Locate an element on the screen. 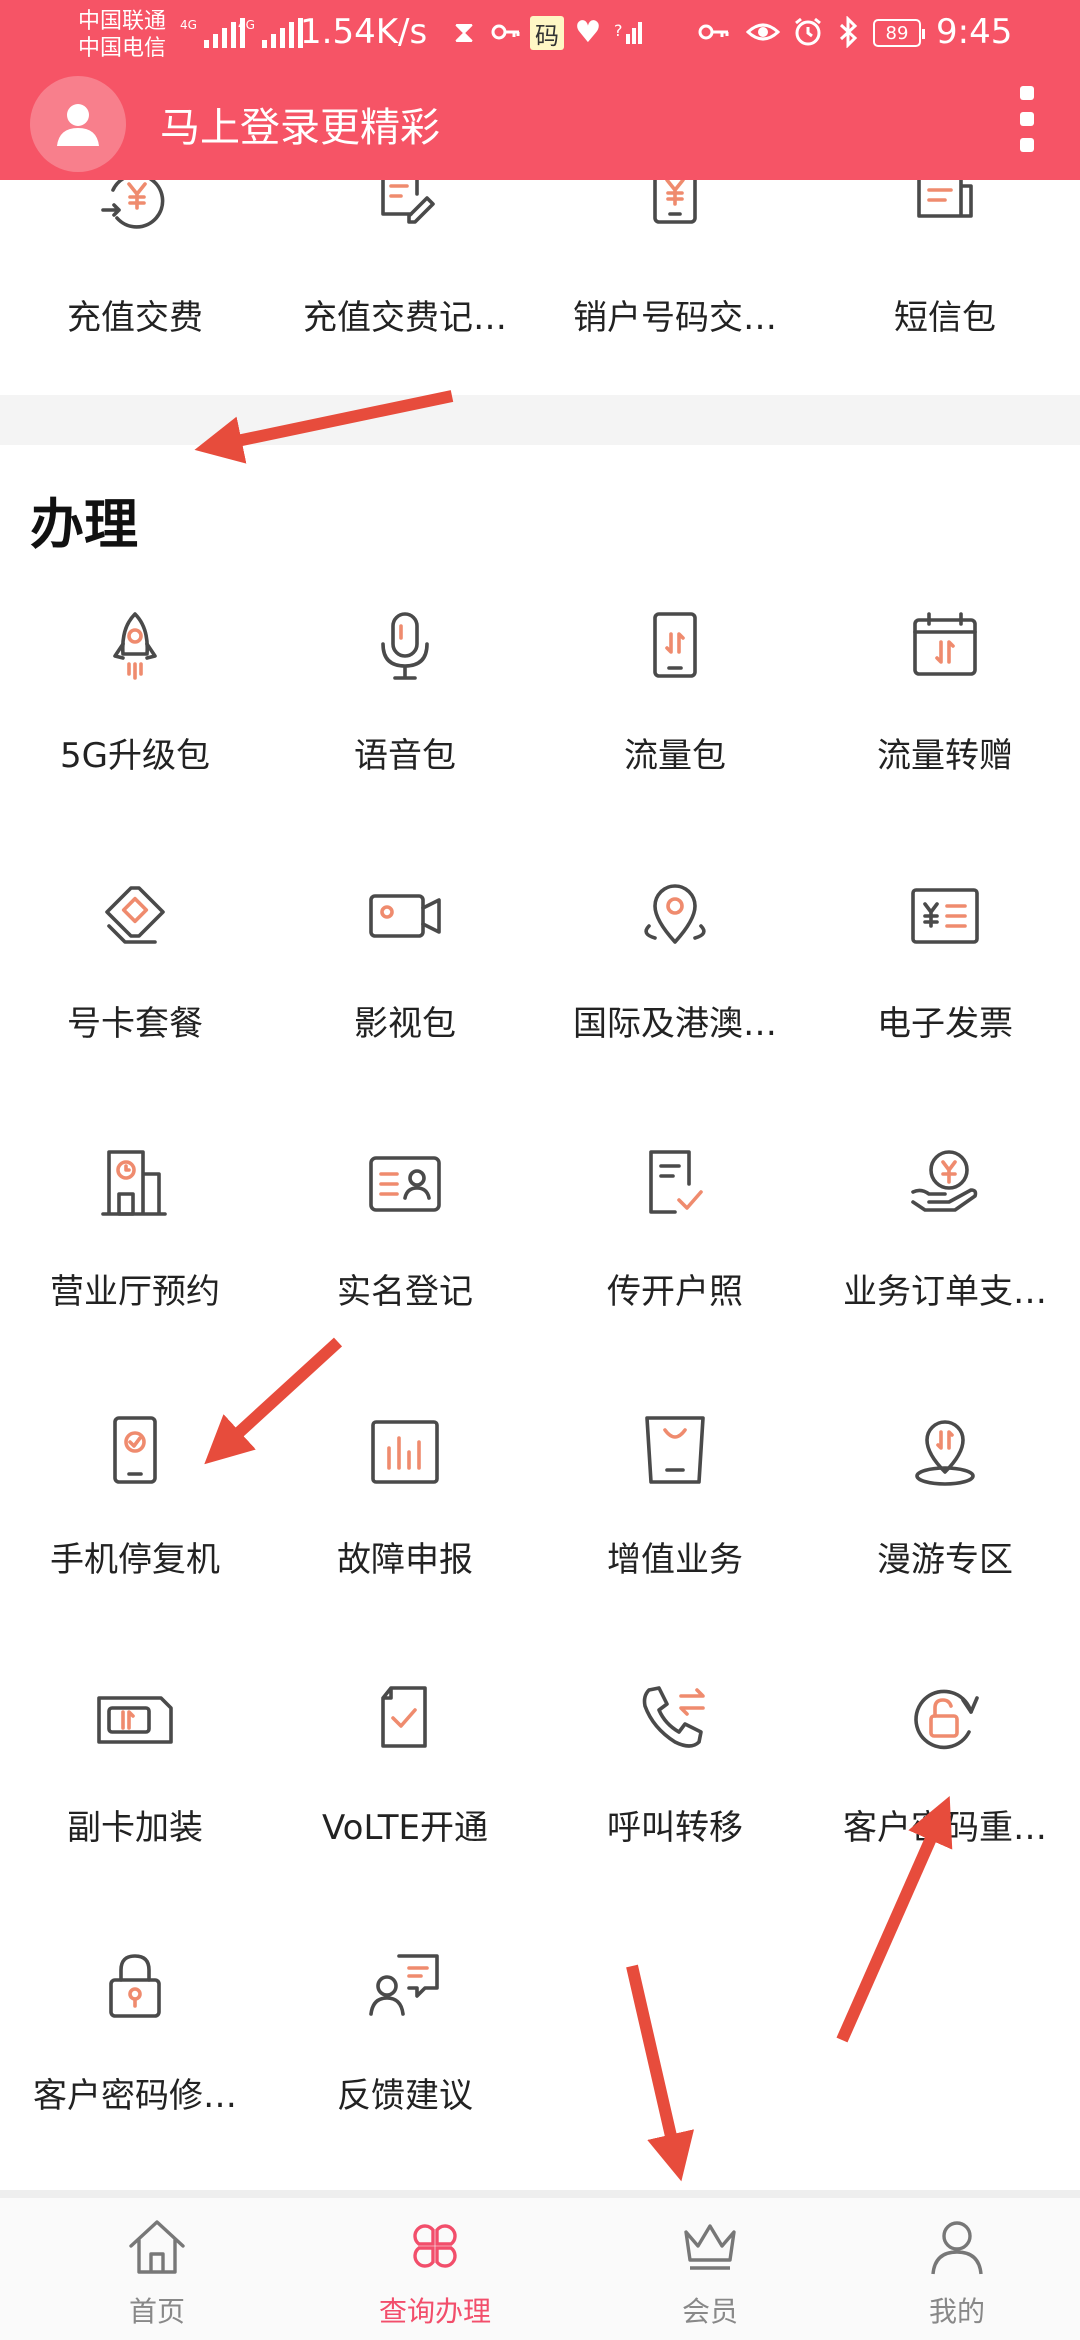 This screenshot has height=2340, width=1080. unlock-refresh-icon is located at coordinates (946, 1719).